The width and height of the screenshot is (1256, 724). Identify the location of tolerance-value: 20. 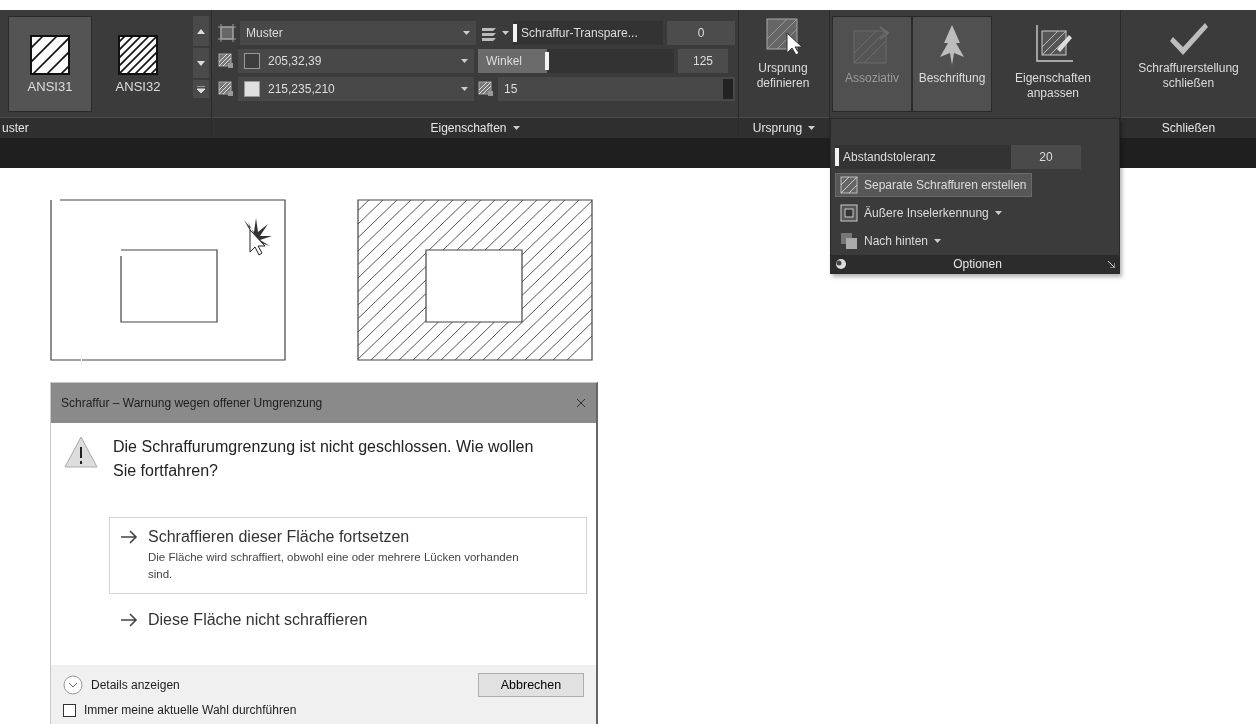
(1046, 157).